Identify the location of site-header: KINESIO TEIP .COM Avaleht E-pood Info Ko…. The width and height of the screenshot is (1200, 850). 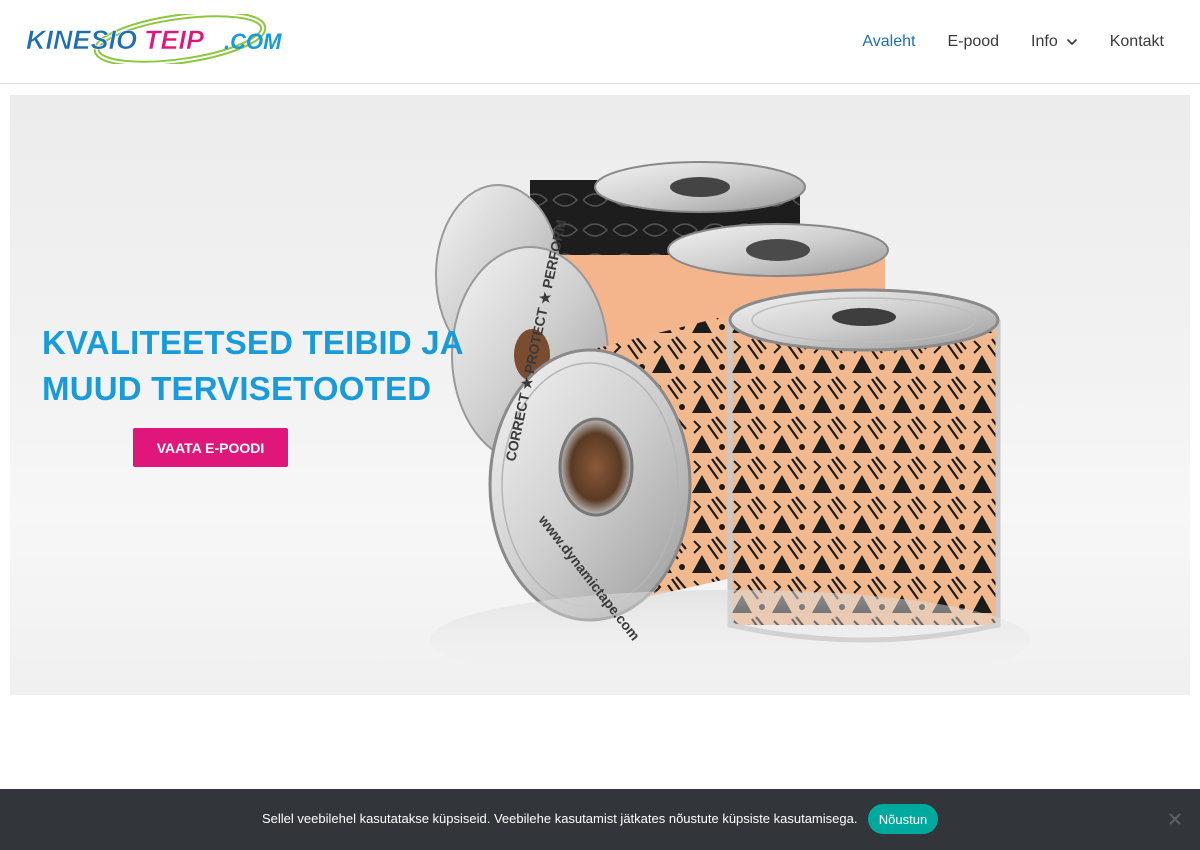
(600, 42).